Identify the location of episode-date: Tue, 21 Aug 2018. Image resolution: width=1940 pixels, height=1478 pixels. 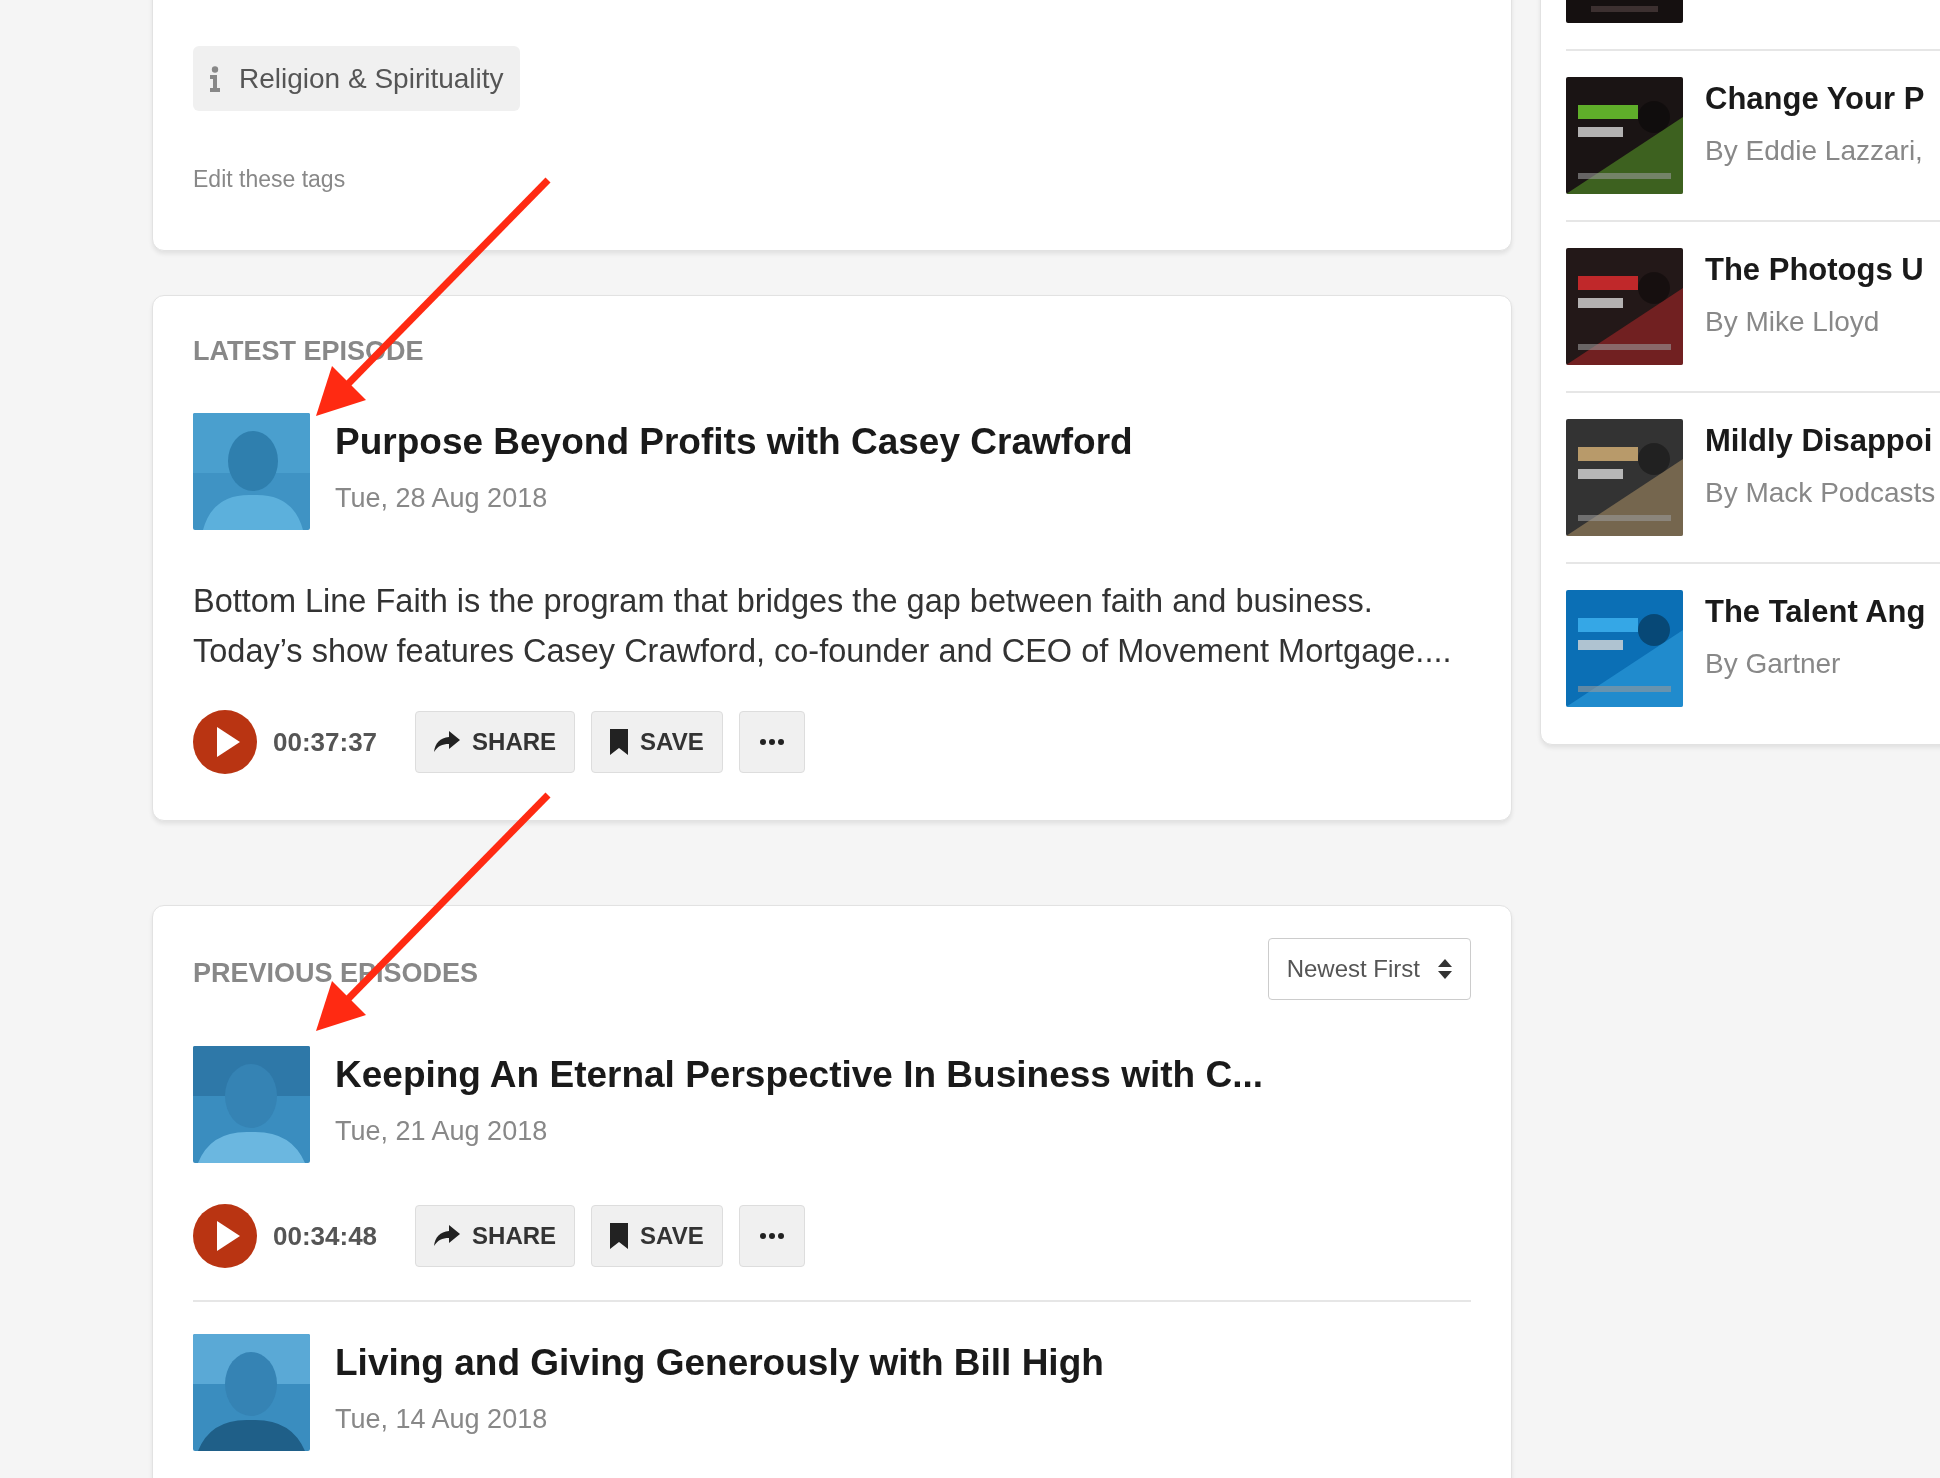
(442, 1131).